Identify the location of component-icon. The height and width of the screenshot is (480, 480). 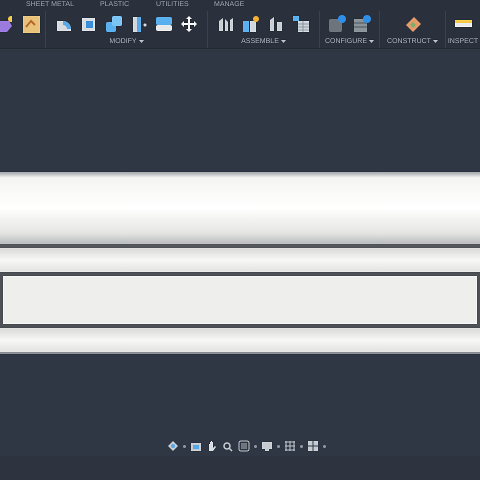
(251, 24).